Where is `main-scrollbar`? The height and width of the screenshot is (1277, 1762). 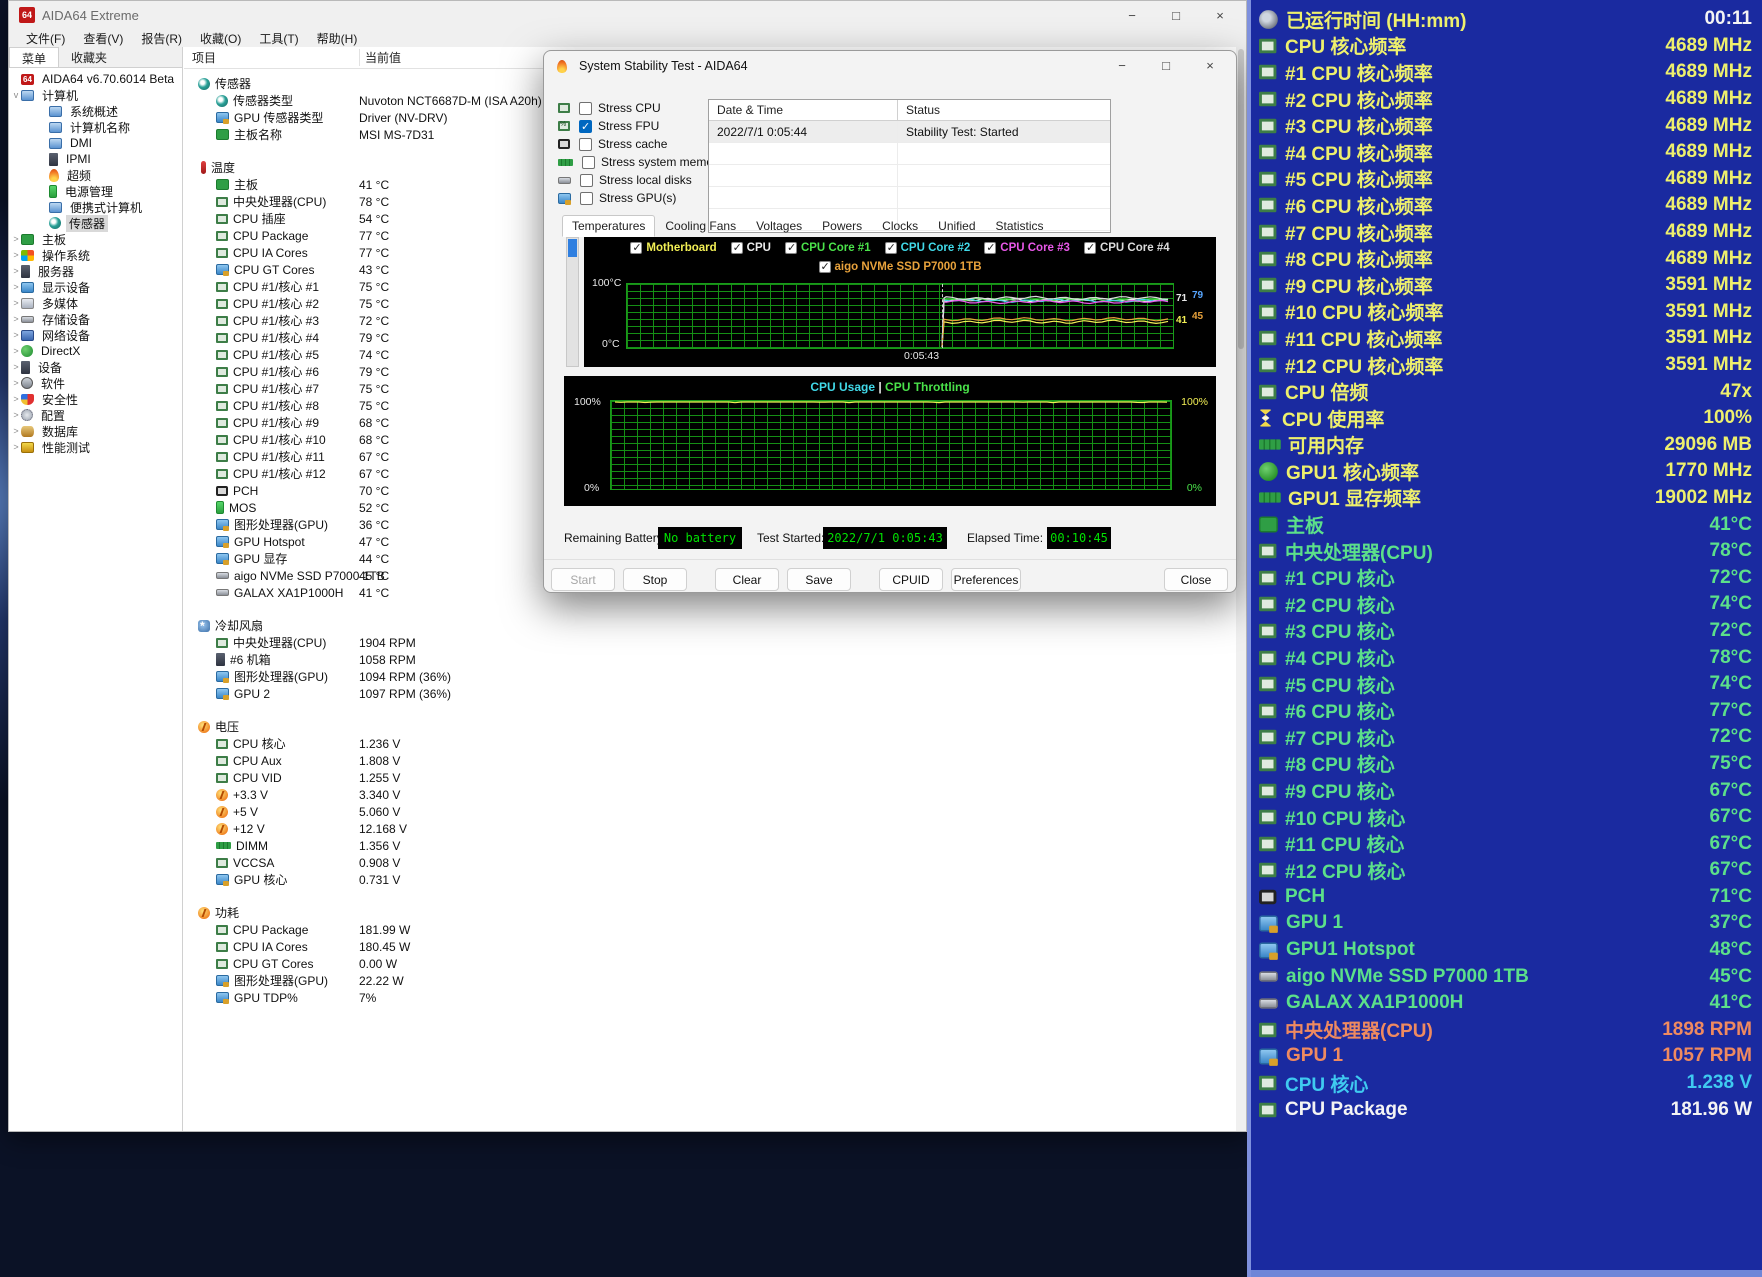 main-scrollbar is located at coordinates (1241, 589).